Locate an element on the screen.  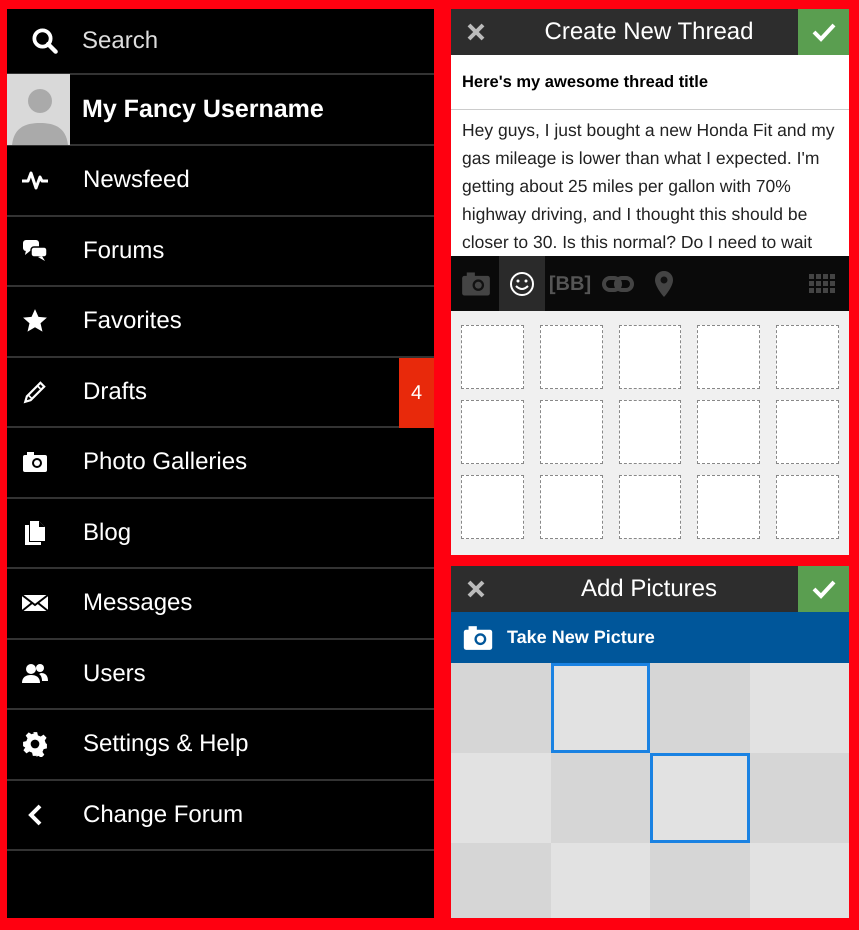
people-icon is located at coordinates (35, 673).